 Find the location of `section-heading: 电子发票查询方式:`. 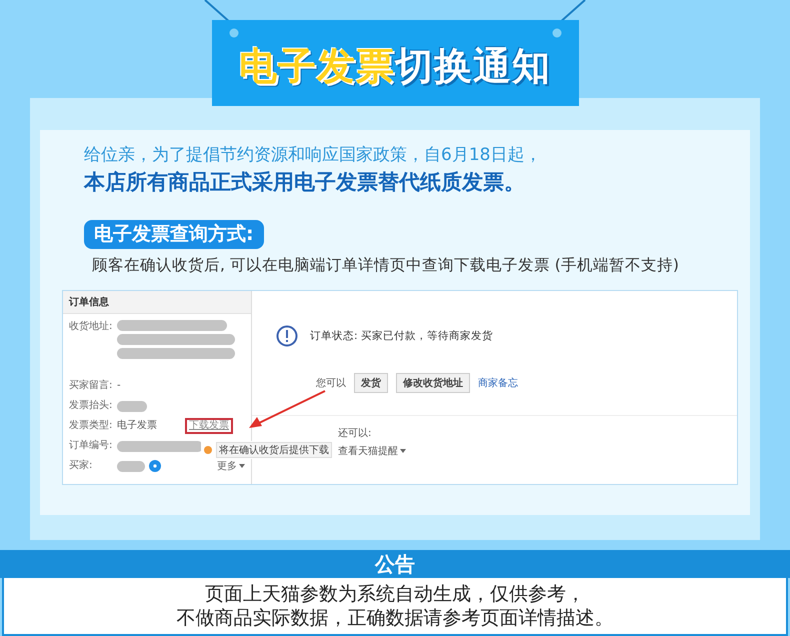

section-heading: 电子发票查询方式: is located at coordinates (174, 234).